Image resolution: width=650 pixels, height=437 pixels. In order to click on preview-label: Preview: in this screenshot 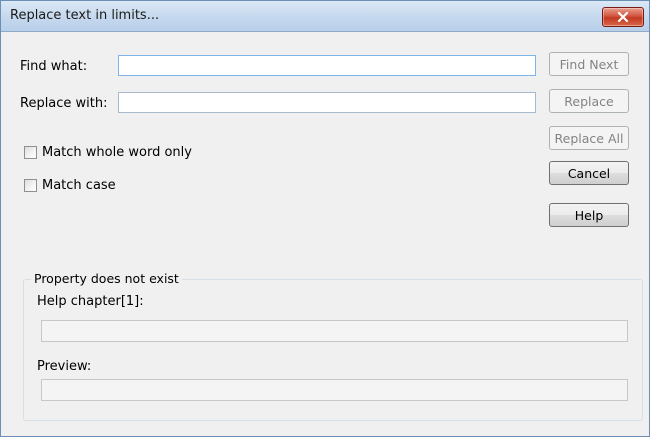, I will do `click(64, 366)`.